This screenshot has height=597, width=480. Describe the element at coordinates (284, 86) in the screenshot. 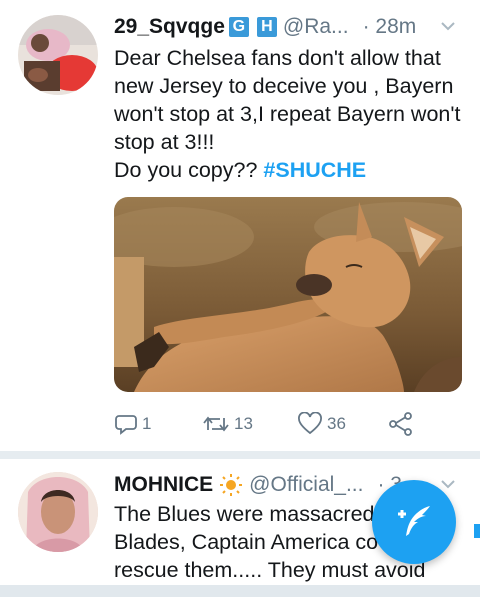

I see `tweet-line: new Jersey to deceive you , Bayern` at that location.